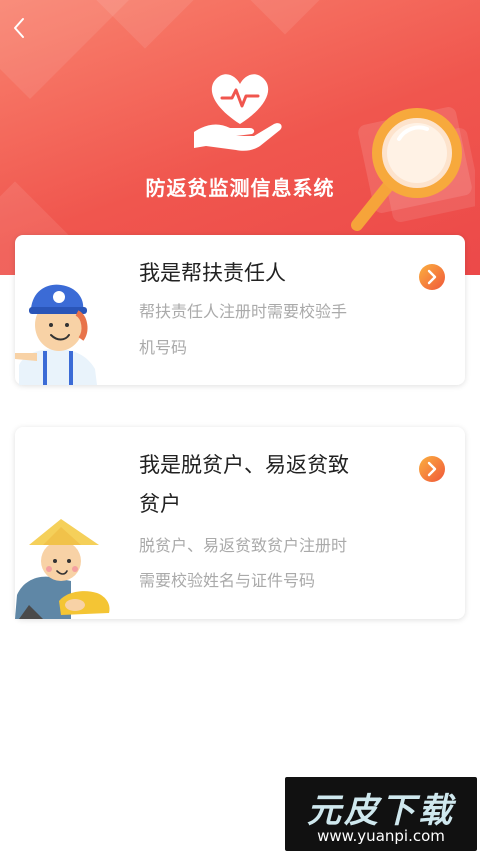  Describe the element at coordinates (238, 112) in the screenshot. I see `heart-in-hand-icon` at that location.